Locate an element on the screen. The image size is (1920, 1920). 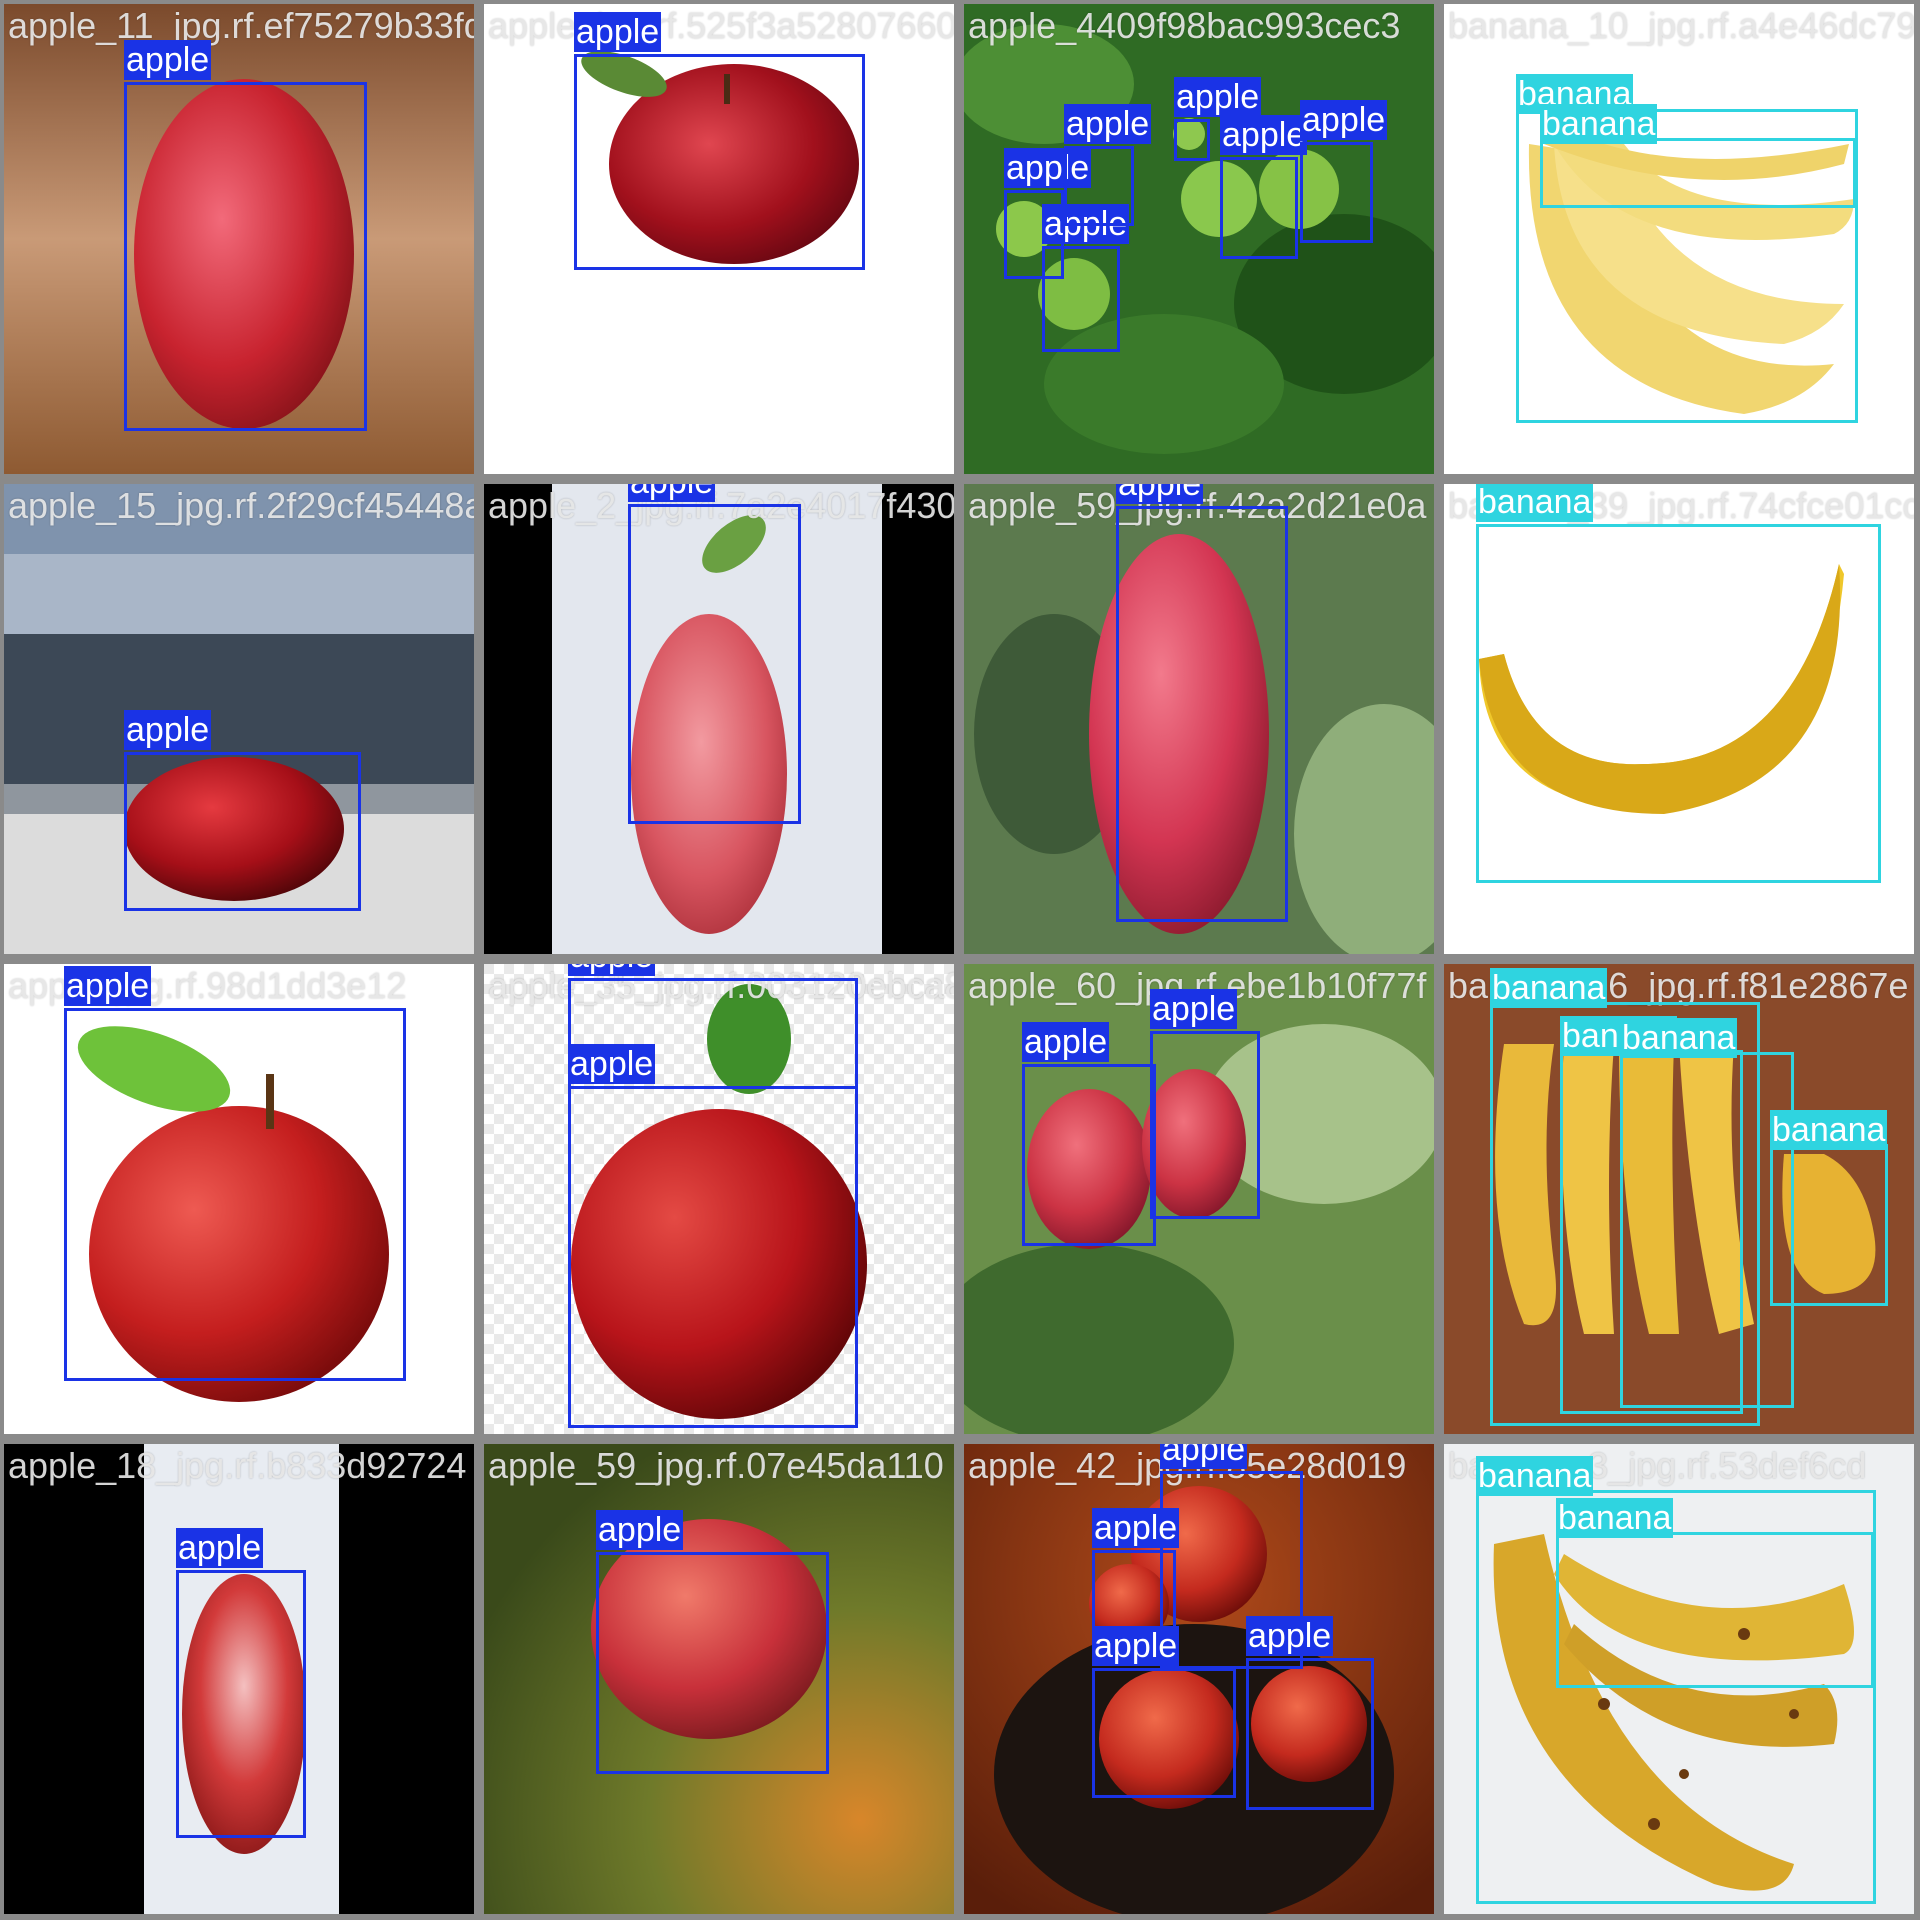
tile-2: apple_jpg.rf.525f3a52807660 apple is located at coordinates (719, 239).